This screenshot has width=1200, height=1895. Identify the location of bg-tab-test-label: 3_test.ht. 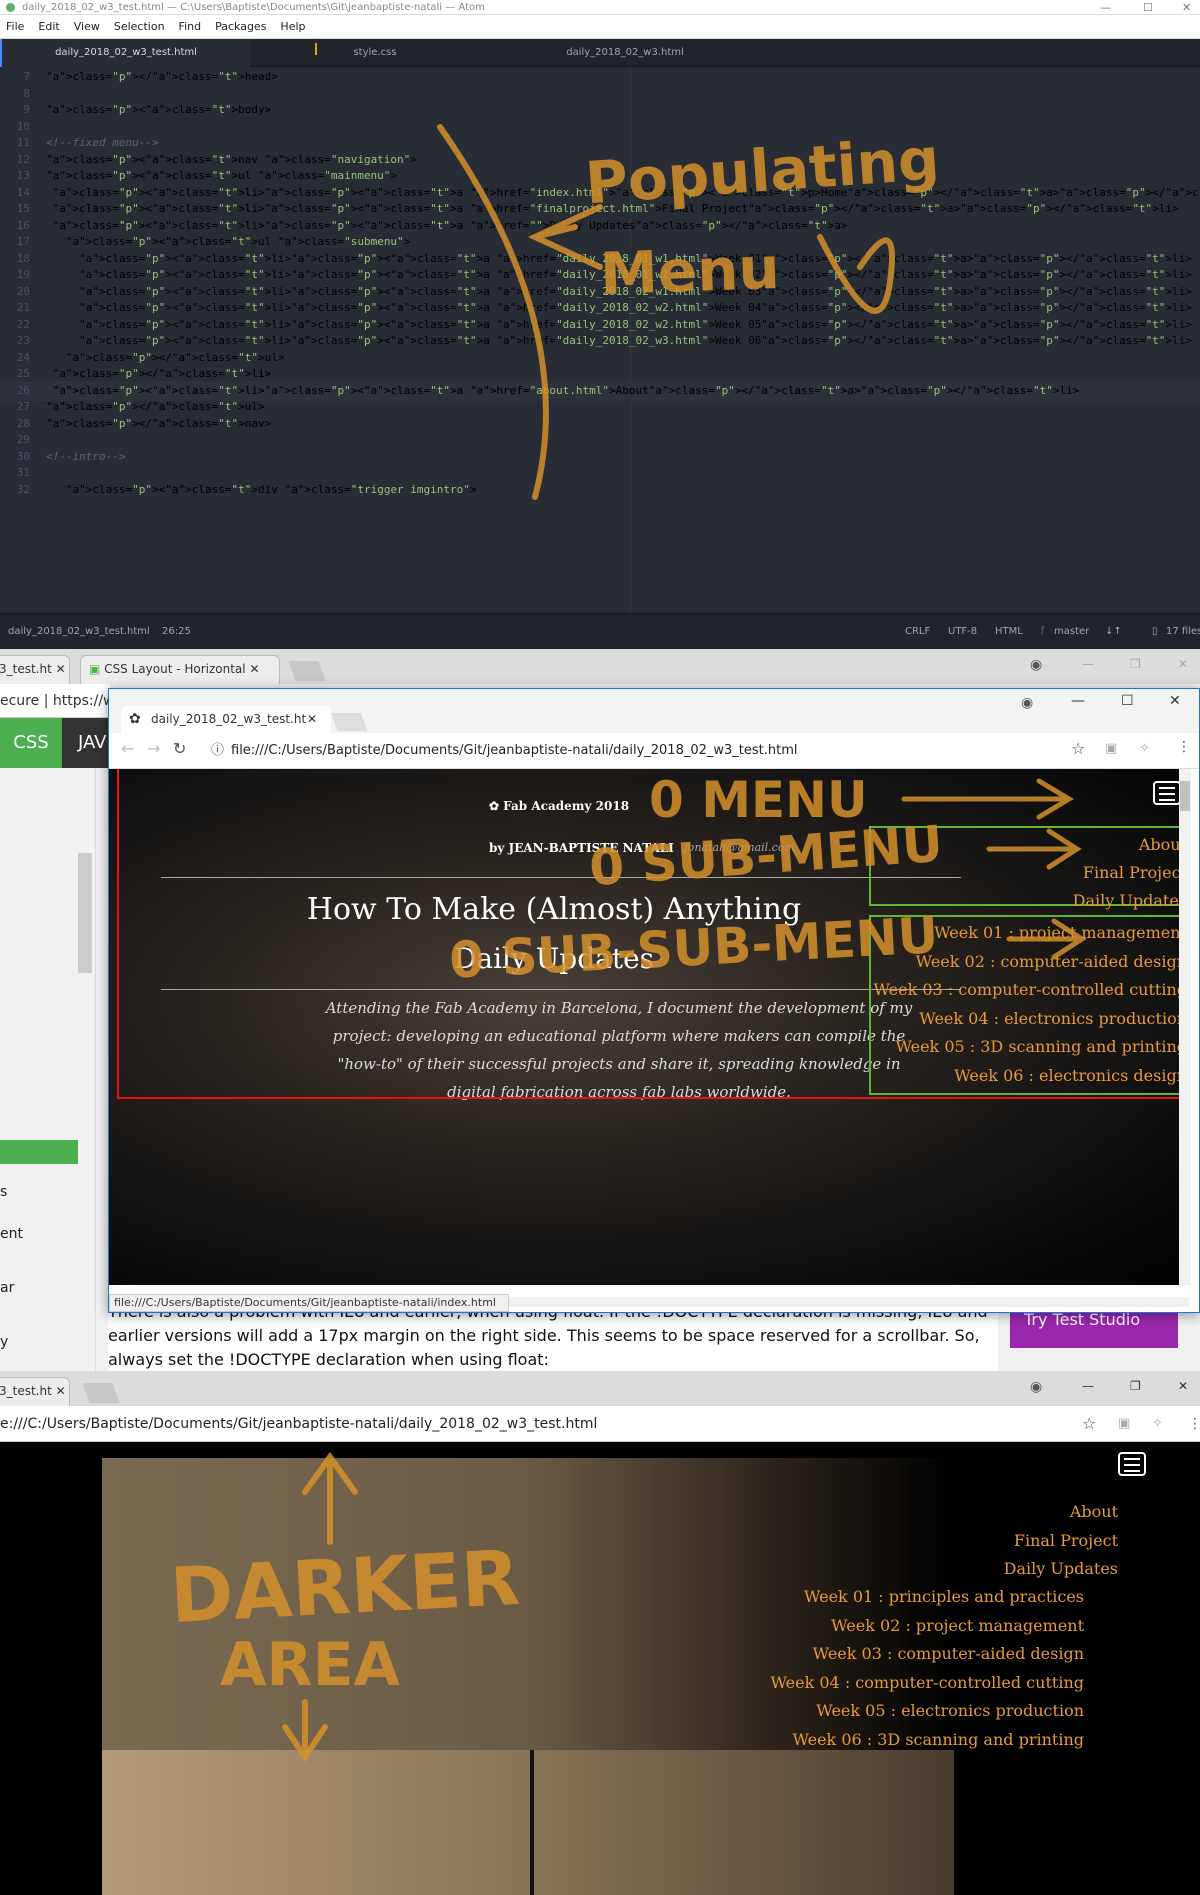
(26, 669).